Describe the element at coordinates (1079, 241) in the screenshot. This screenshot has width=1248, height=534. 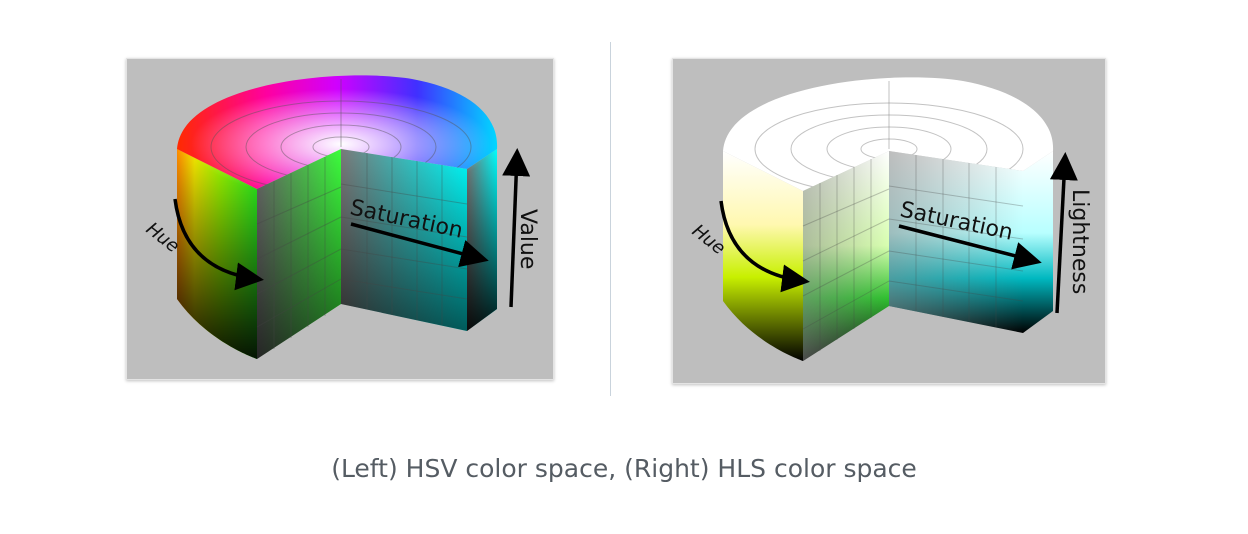
I see `lightness-axis-label: Lightness` at that location.